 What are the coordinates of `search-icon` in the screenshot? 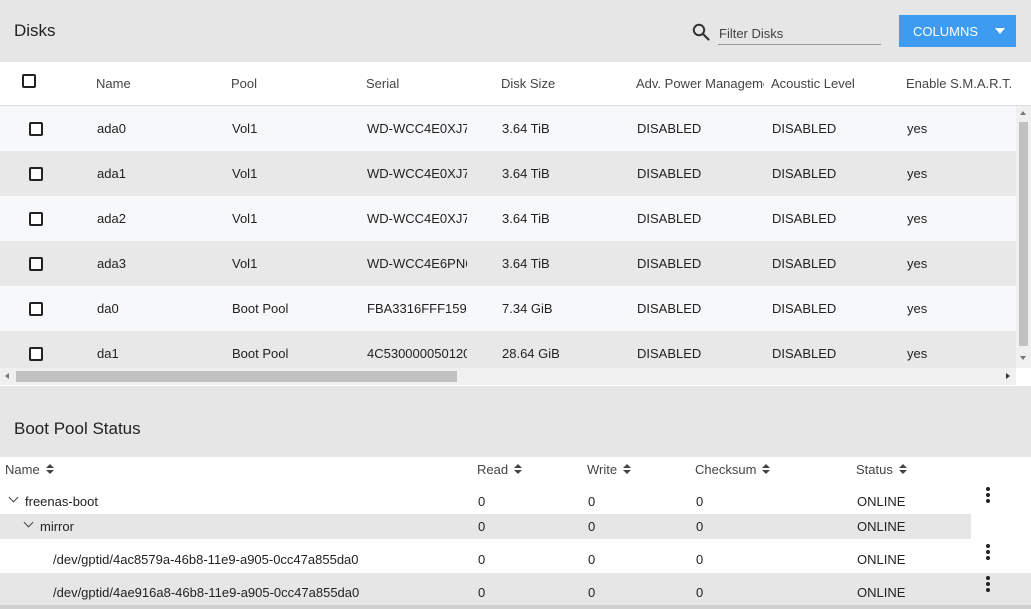 It's located at (701, 32).